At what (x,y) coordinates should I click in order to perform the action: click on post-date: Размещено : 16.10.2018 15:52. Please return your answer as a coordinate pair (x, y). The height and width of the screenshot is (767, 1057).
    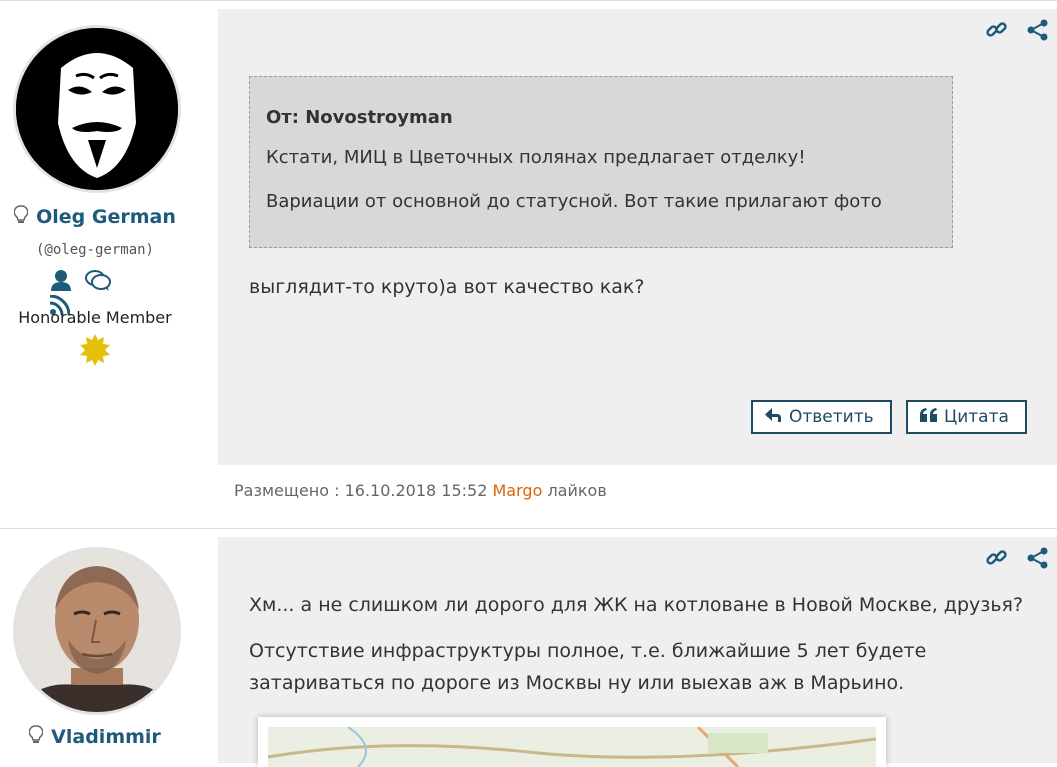
    Looking at the image, I should click on (361, 490).